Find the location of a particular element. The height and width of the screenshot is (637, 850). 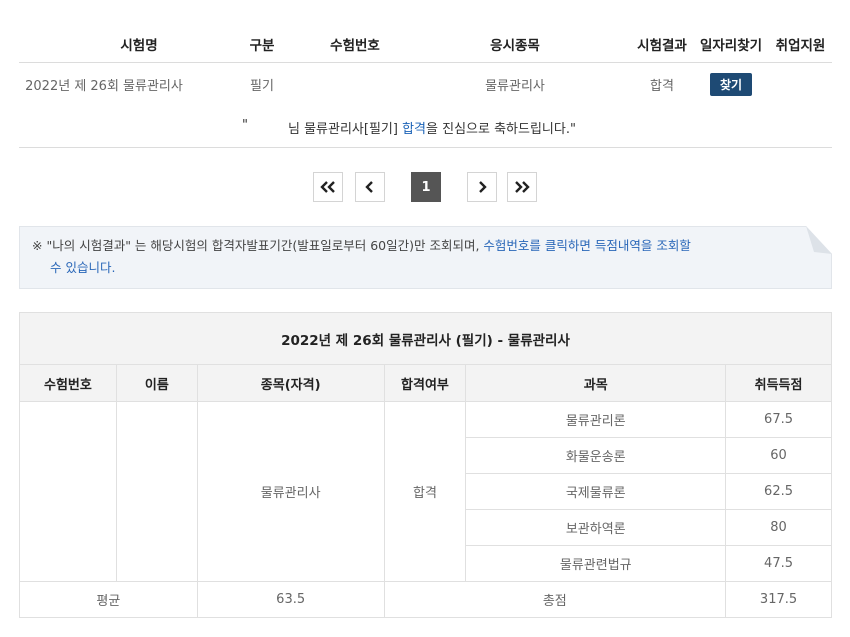

col-pass: 합격여부 is located at coordinates (425, 383).